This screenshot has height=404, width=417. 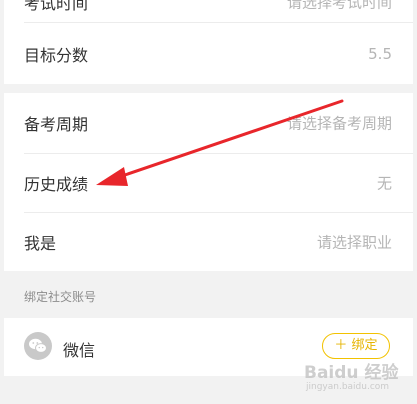 I want to click on watermark-url: jingyan.baidu.com, so click(x=348, y=387).